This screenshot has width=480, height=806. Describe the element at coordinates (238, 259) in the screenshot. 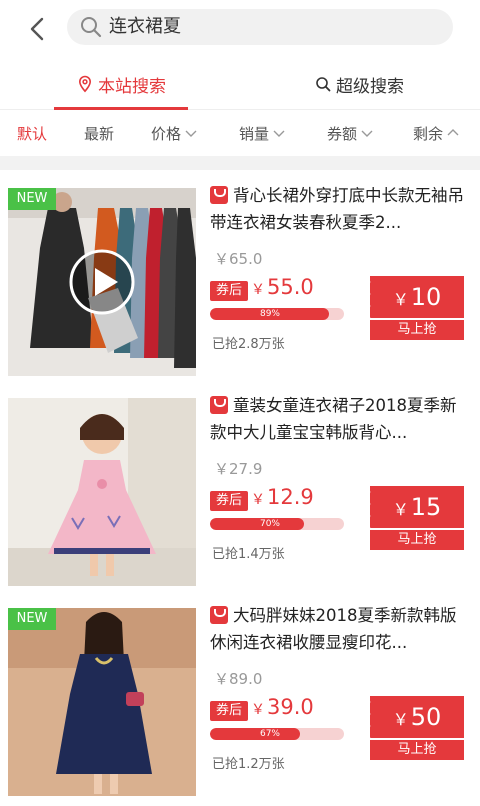

I see `original-price: ￥65.0` at that location.